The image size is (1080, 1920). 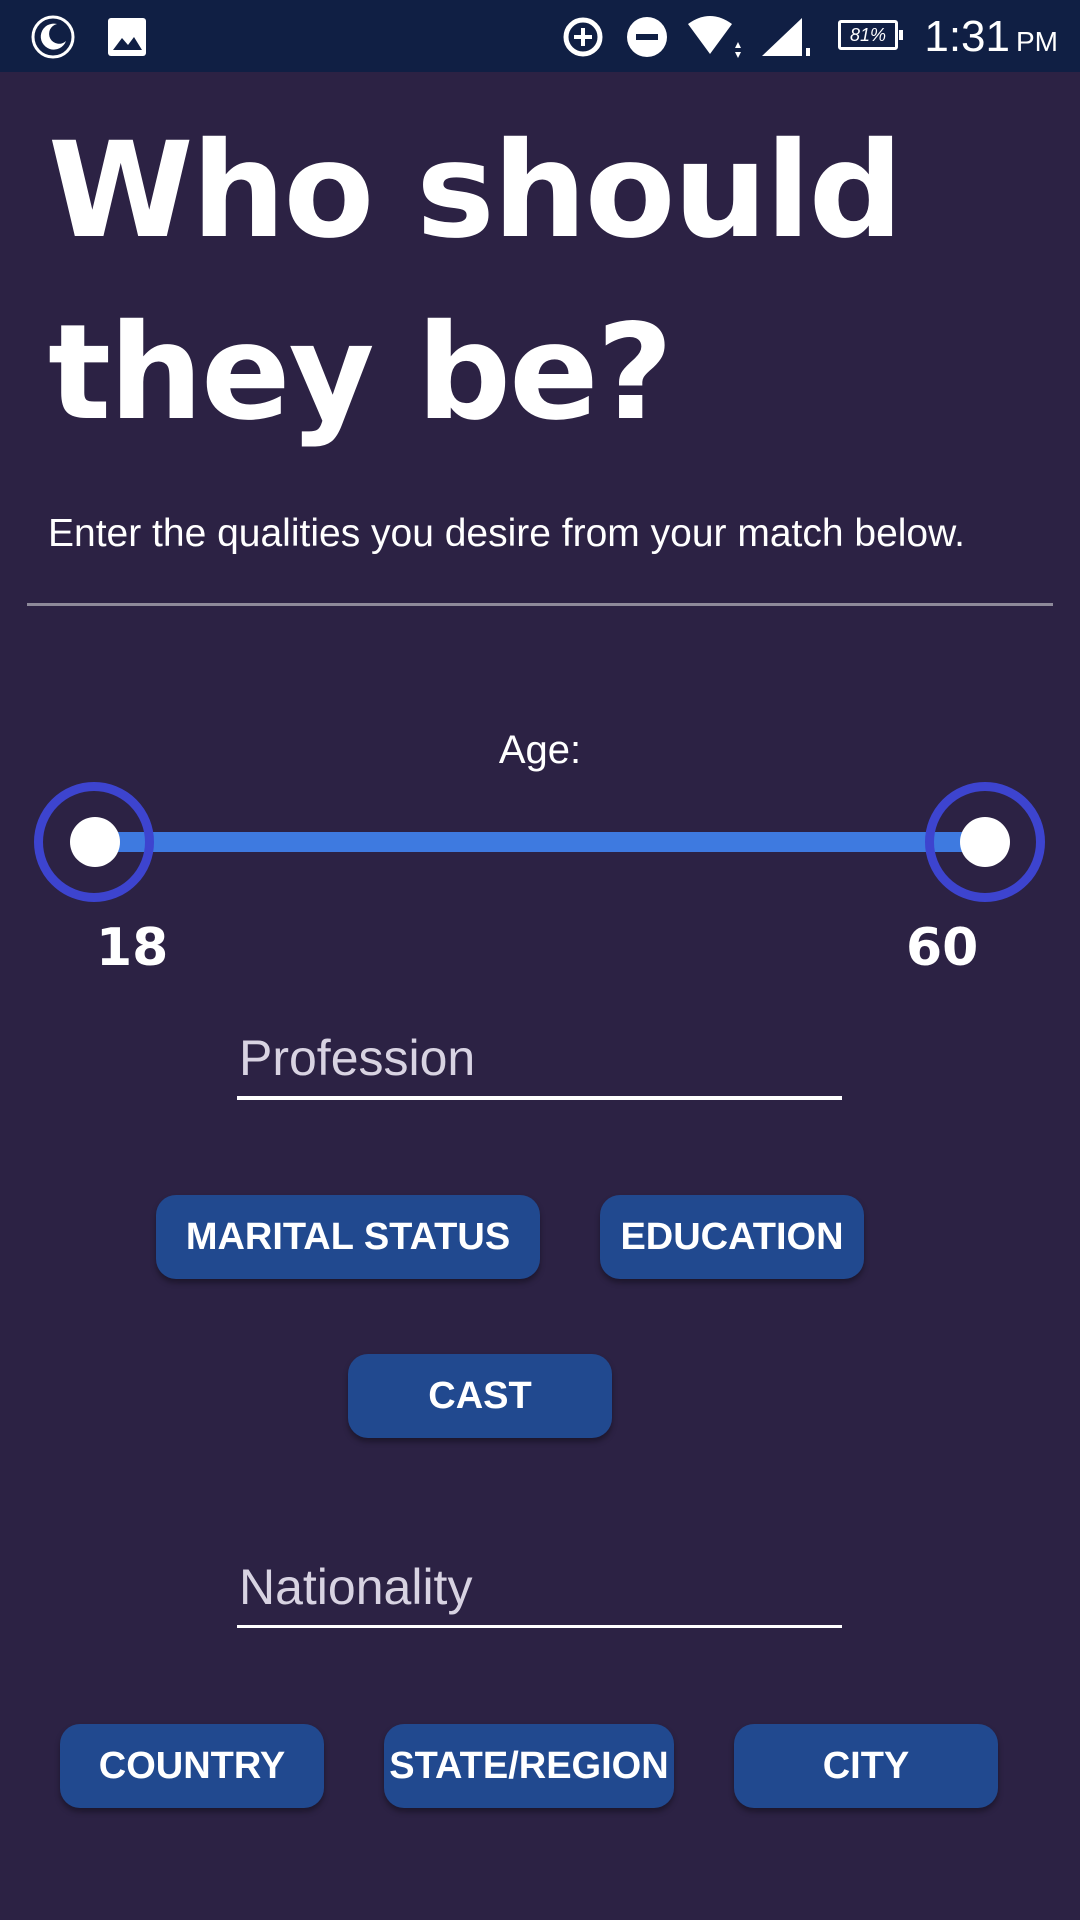 I want to click on data-saver-icon, so click(x=583, y=37).